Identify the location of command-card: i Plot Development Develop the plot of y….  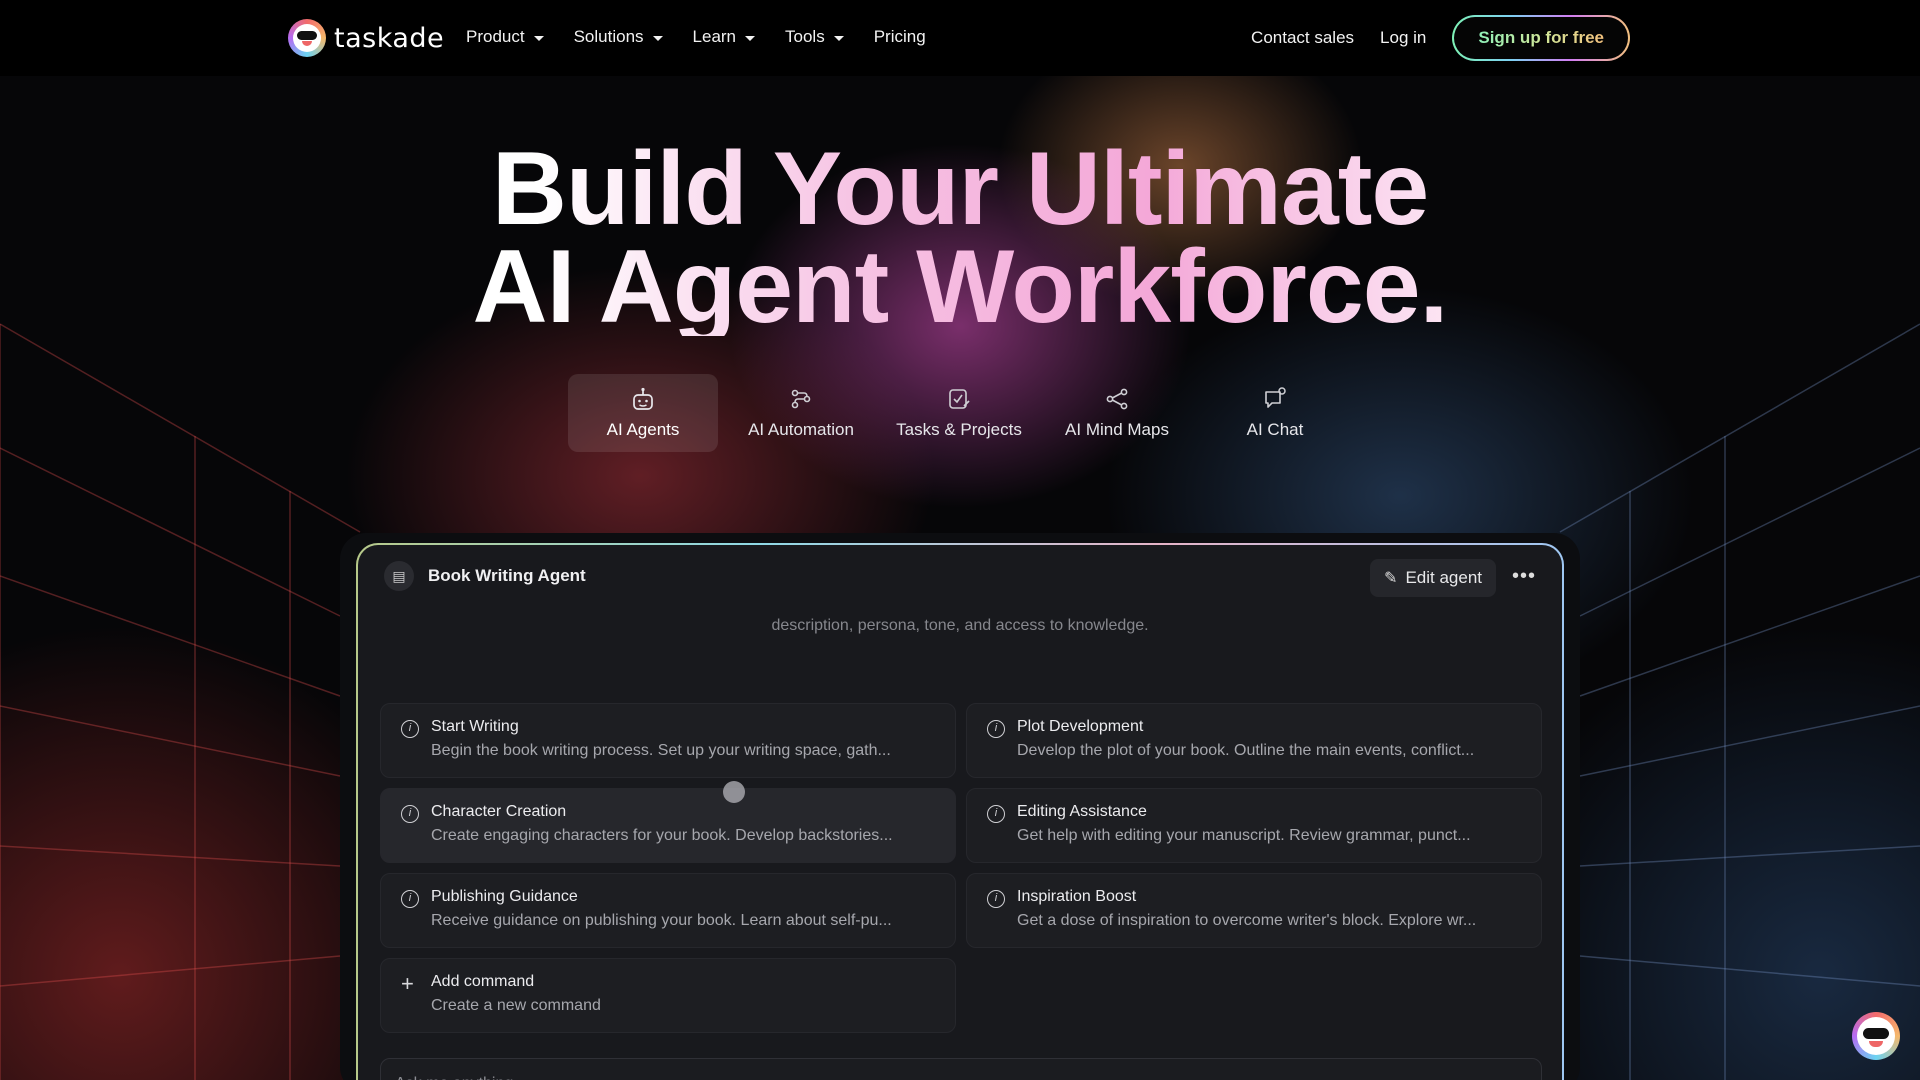
(1254, 740).